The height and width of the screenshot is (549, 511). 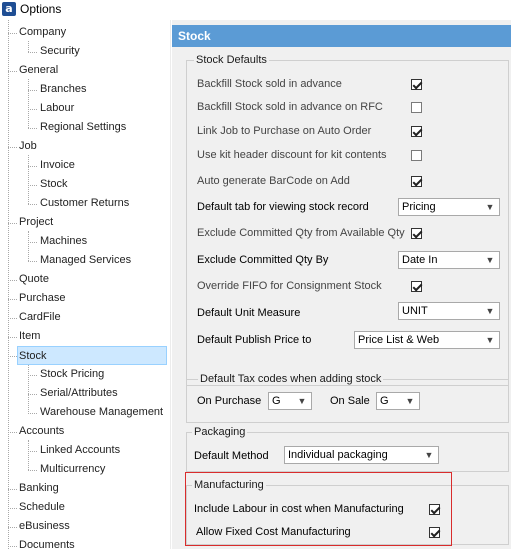 I want to click on auto-barcode-label: Auto generate BarCode on Add, so click(x=273, y=181).